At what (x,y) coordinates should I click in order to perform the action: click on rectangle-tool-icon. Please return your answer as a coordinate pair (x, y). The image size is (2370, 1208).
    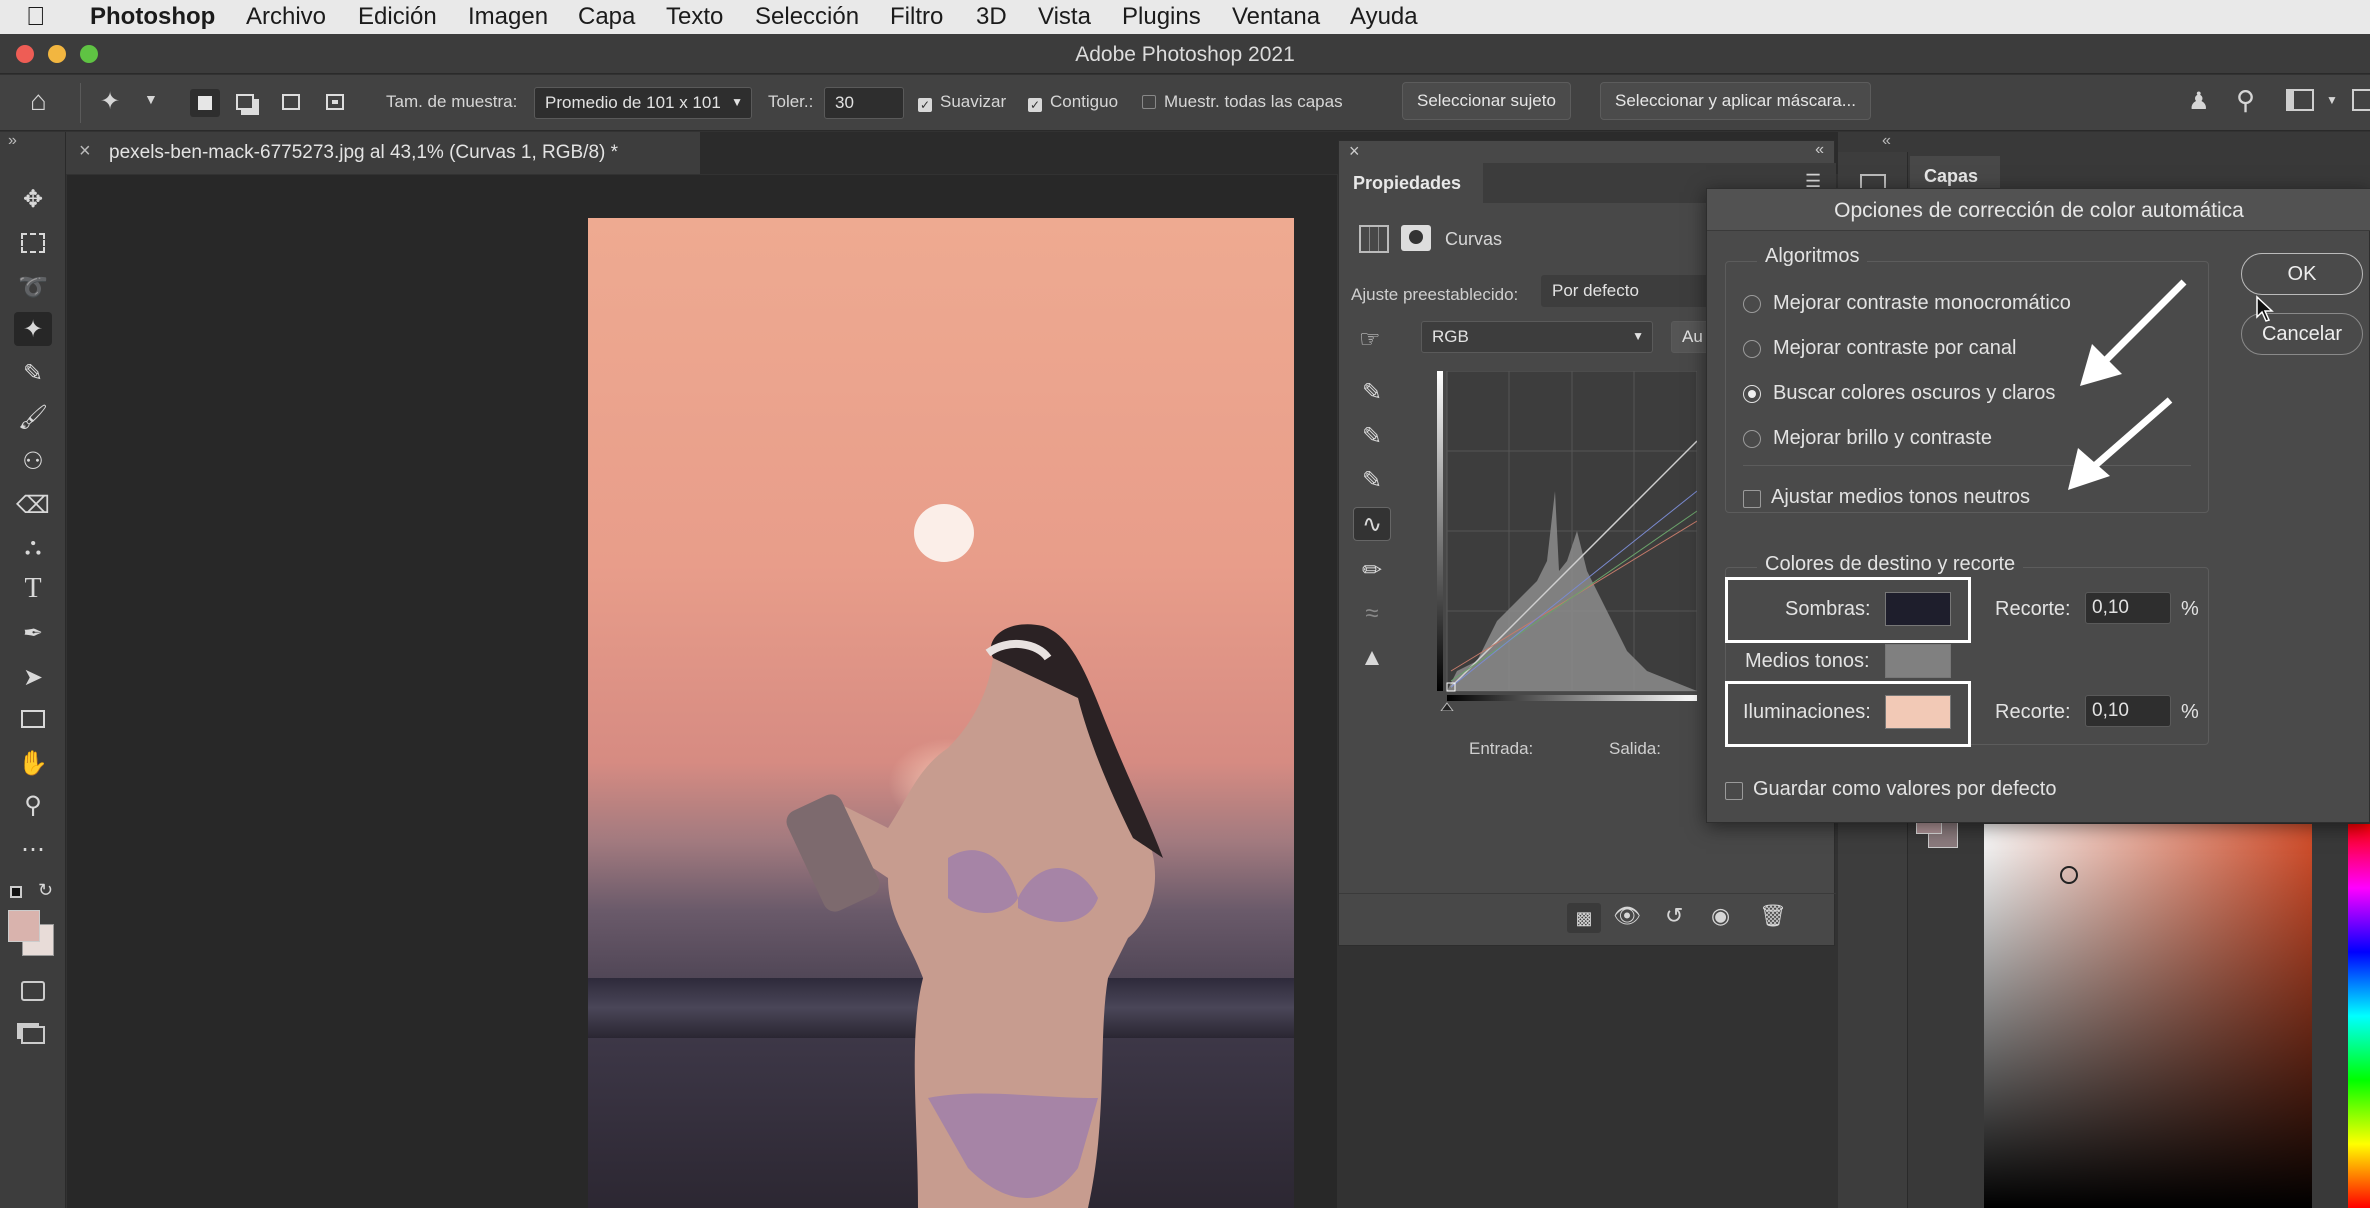
    Looking at the image, I should click on (33, 719).